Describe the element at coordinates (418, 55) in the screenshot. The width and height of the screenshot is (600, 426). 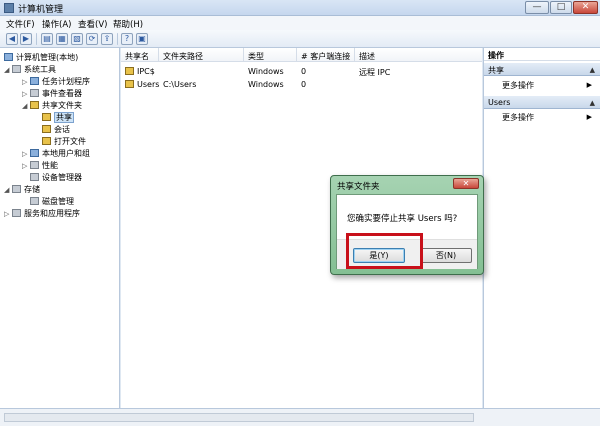
I see `column-description: 描述` at that location.